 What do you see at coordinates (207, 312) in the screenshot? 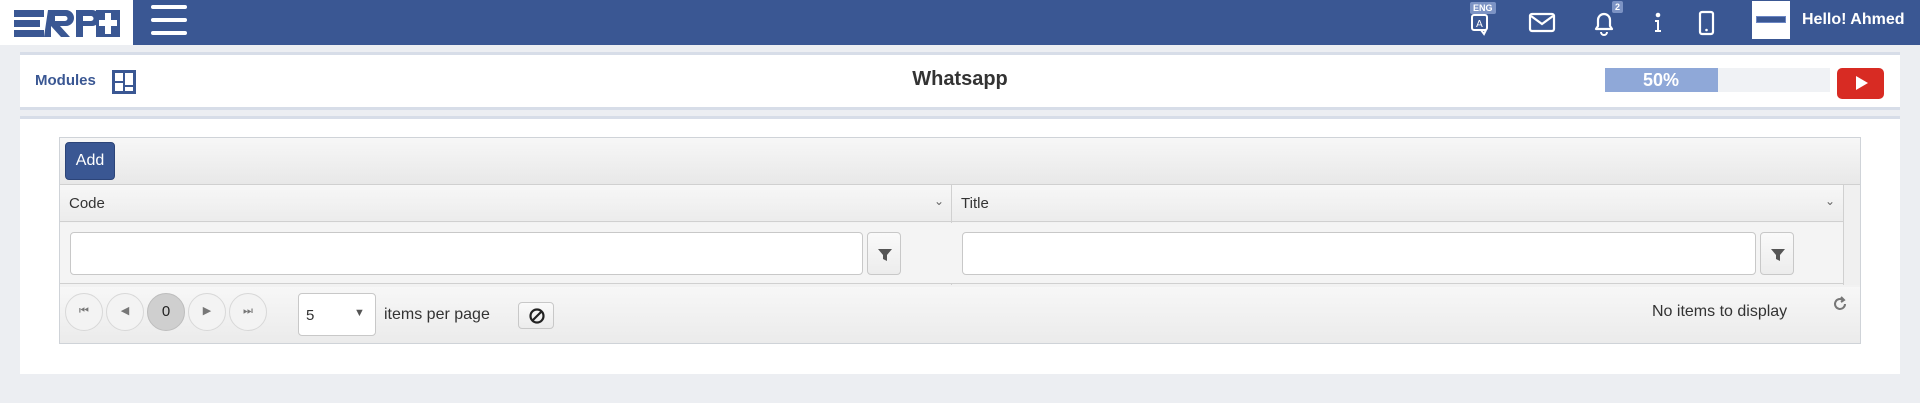
I see `next-page-button: ▶` at bounding box center [207, 312].